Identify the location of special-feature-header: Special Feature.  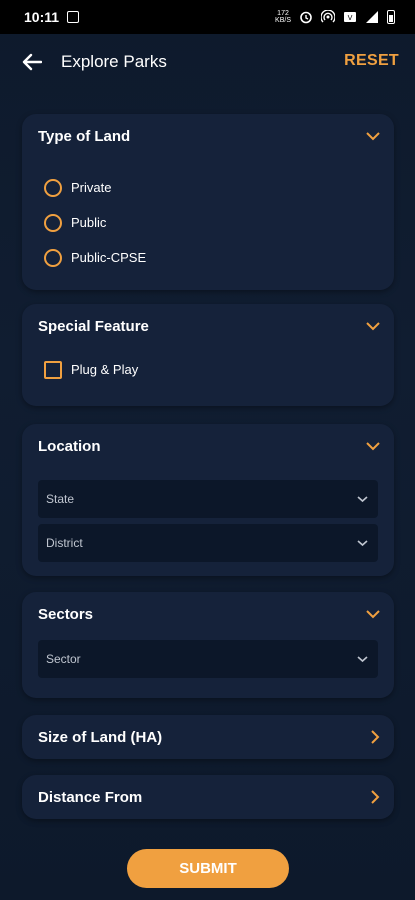
(208, 326).